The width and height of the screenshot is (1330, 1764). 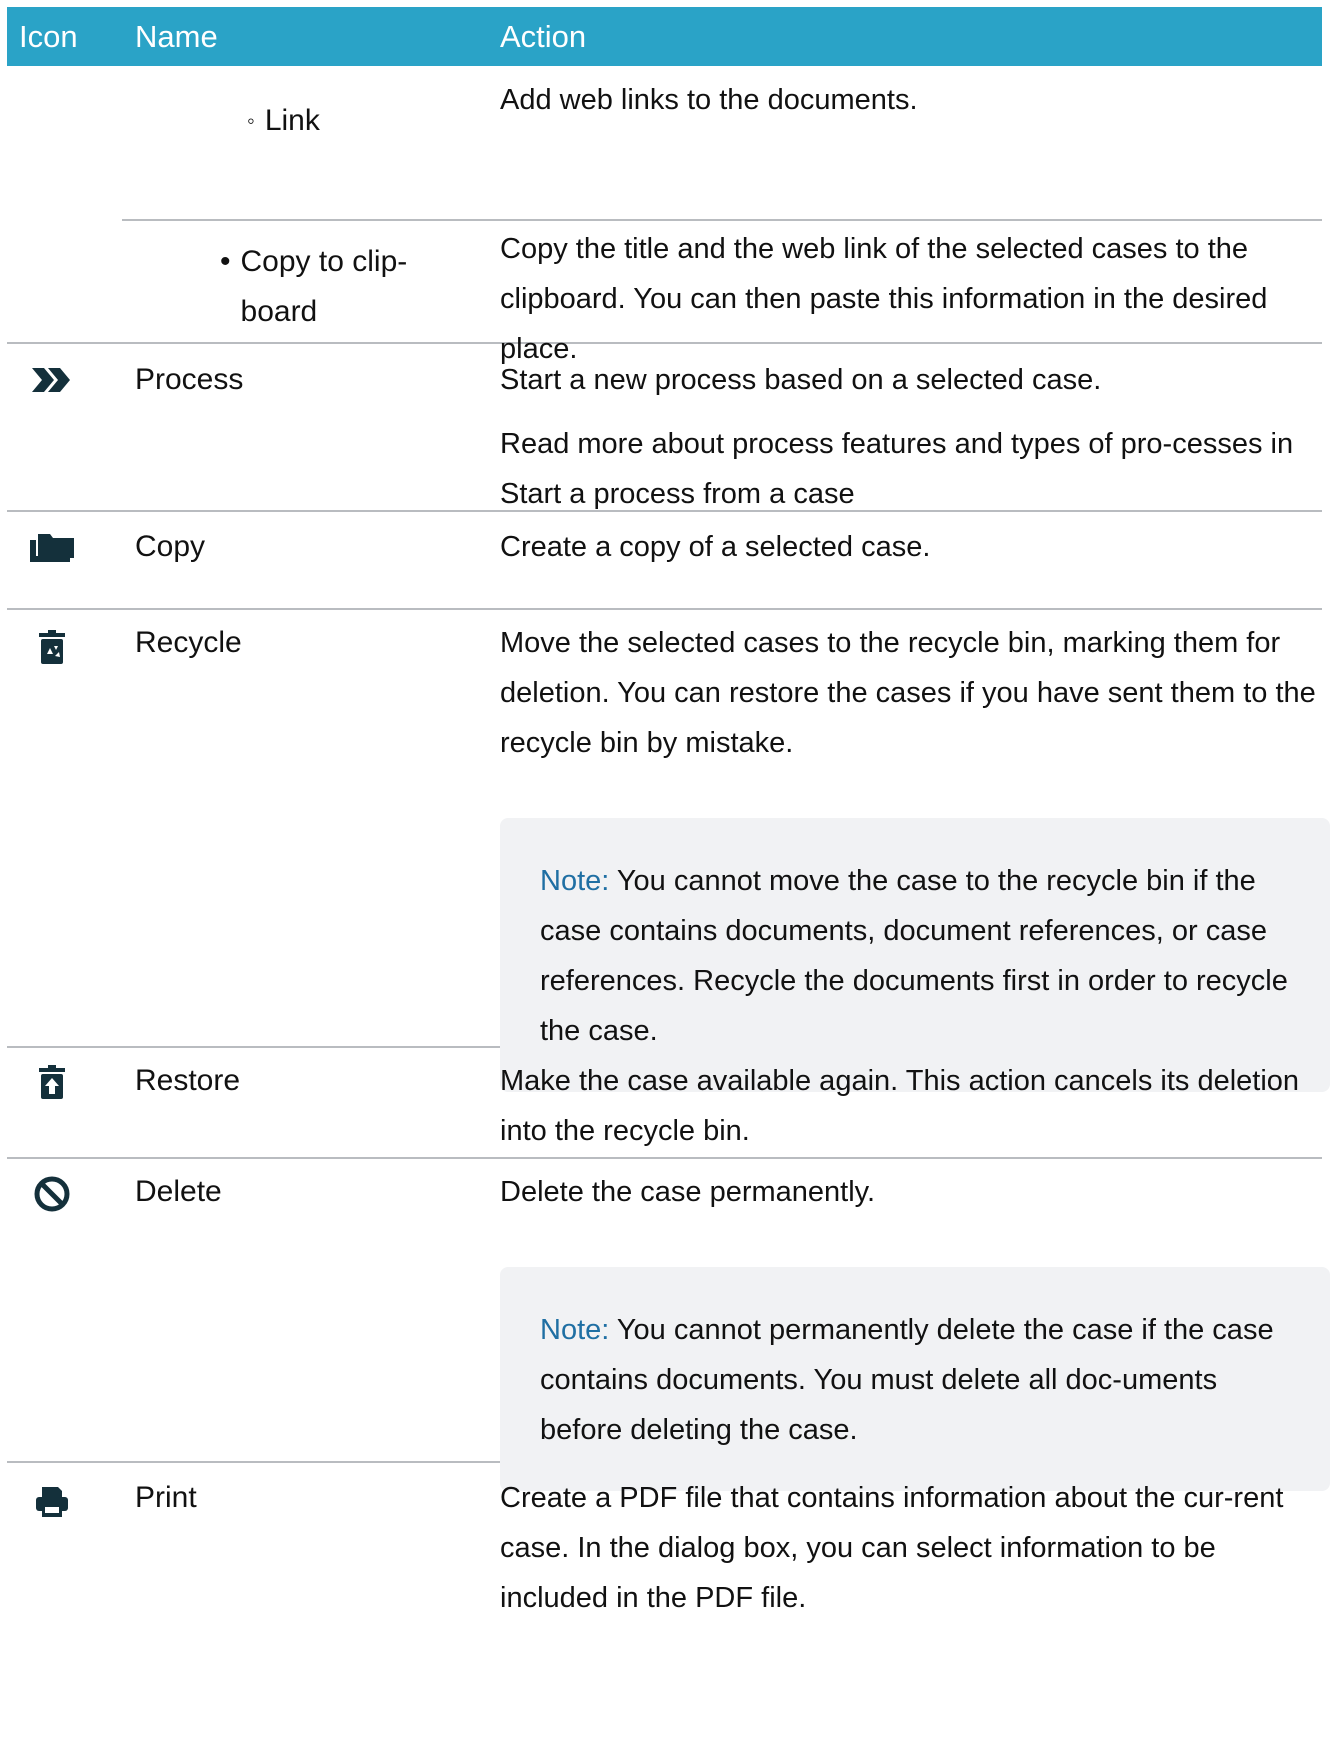 What do you see at coordinates (543, 36) in the screenshot?
I see `header-action-column: Action` at bounding box center [543, 36].